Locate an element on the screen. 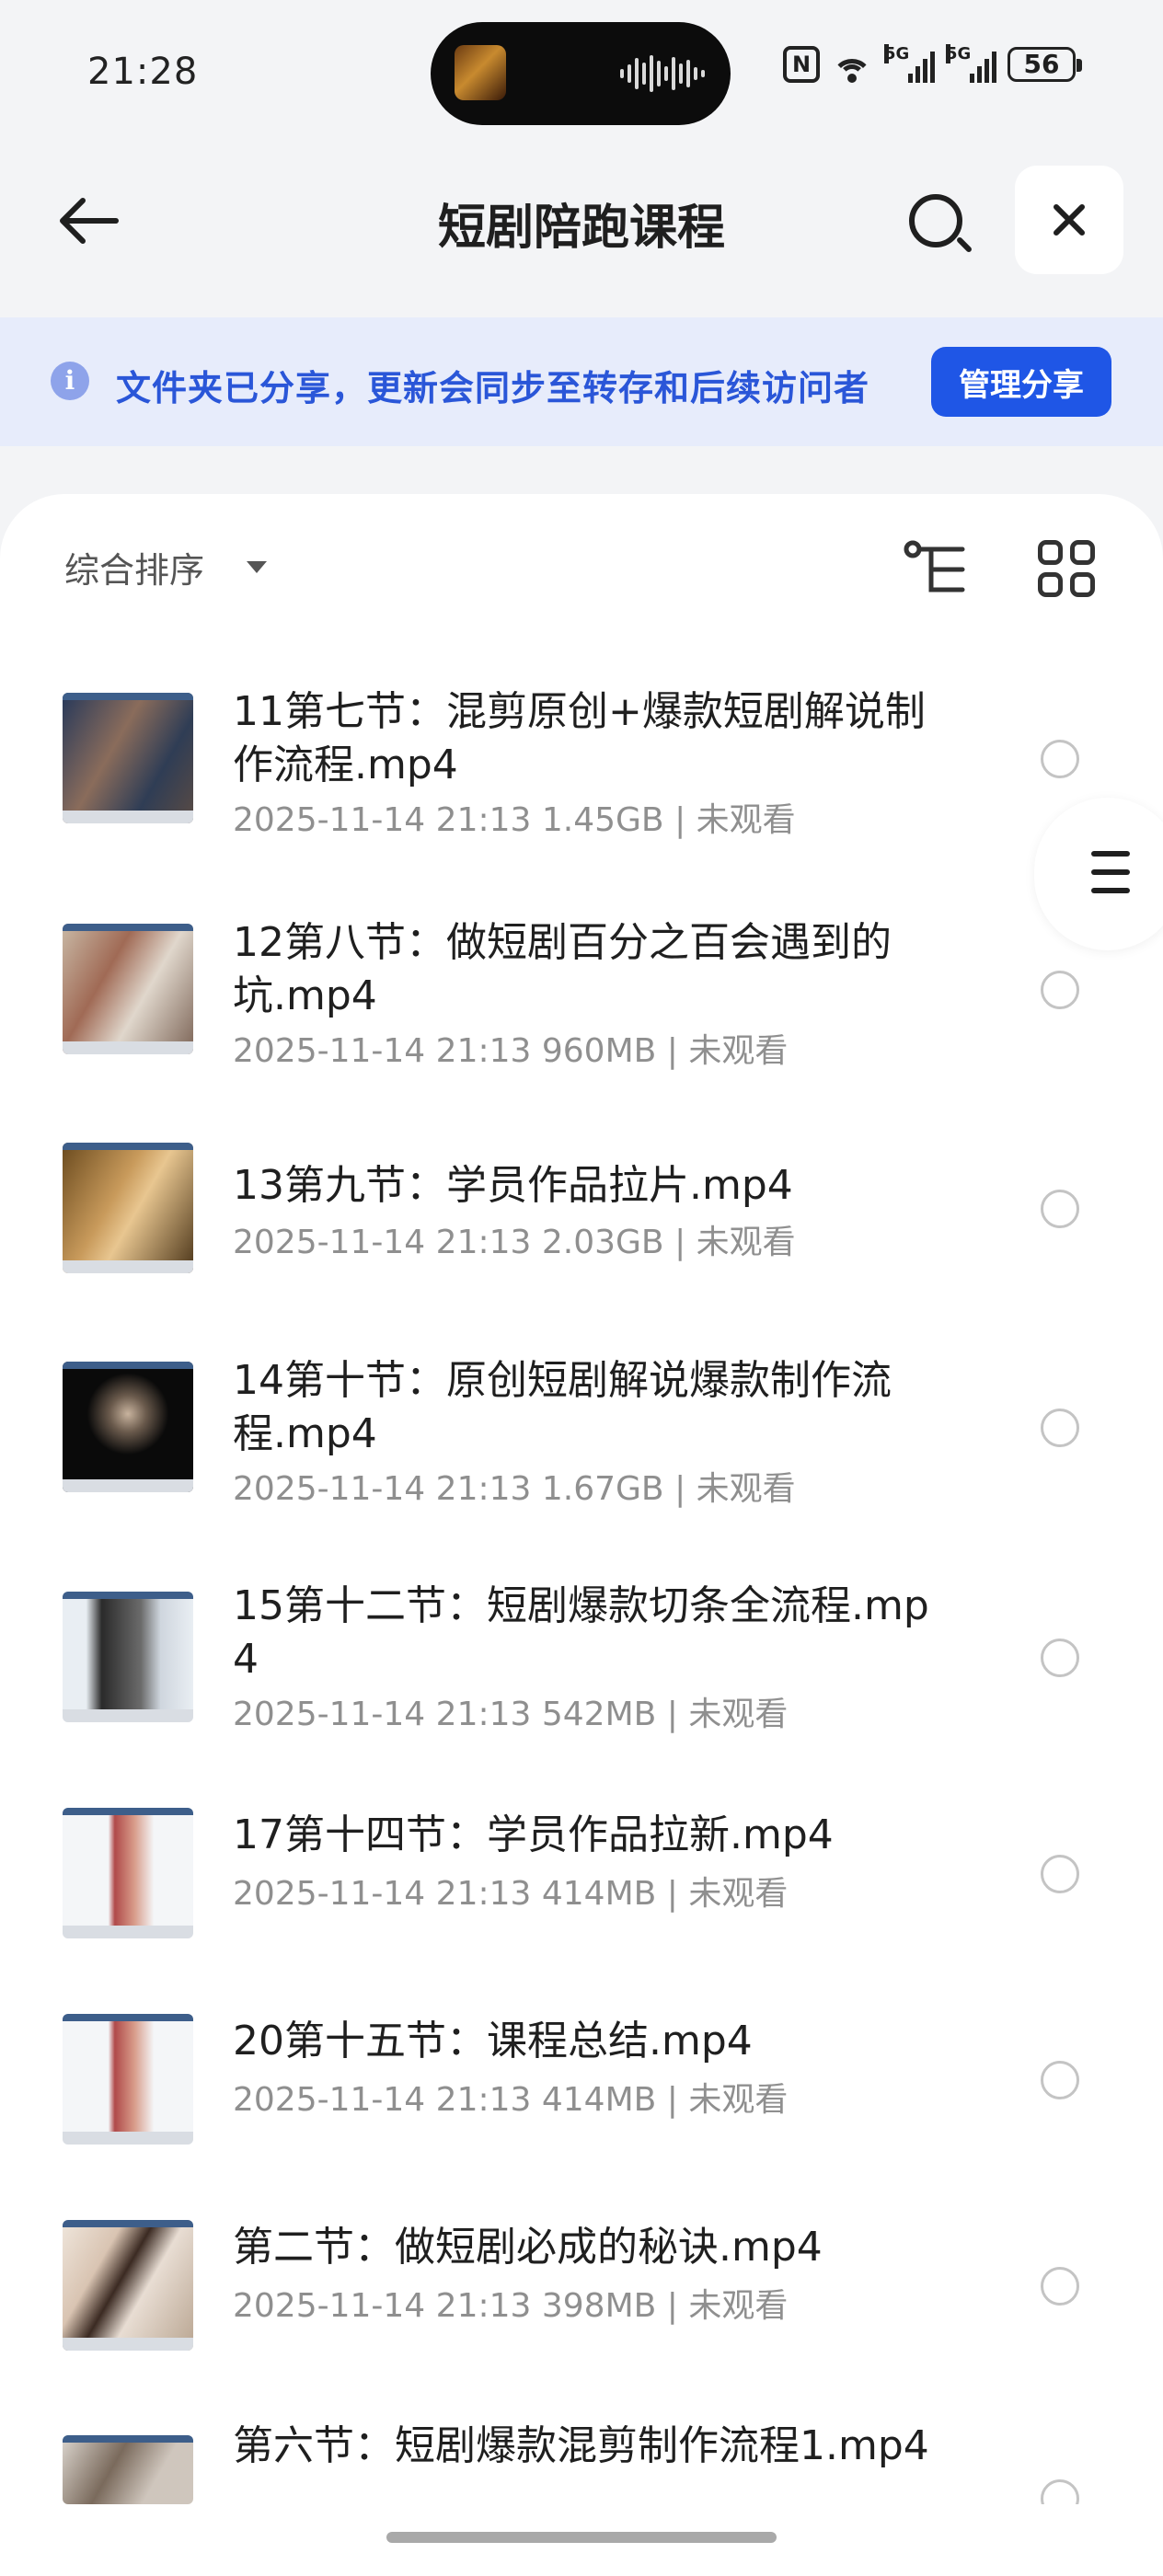  manage-share-button: 管理分享 is located at coordinates (1021, 382).